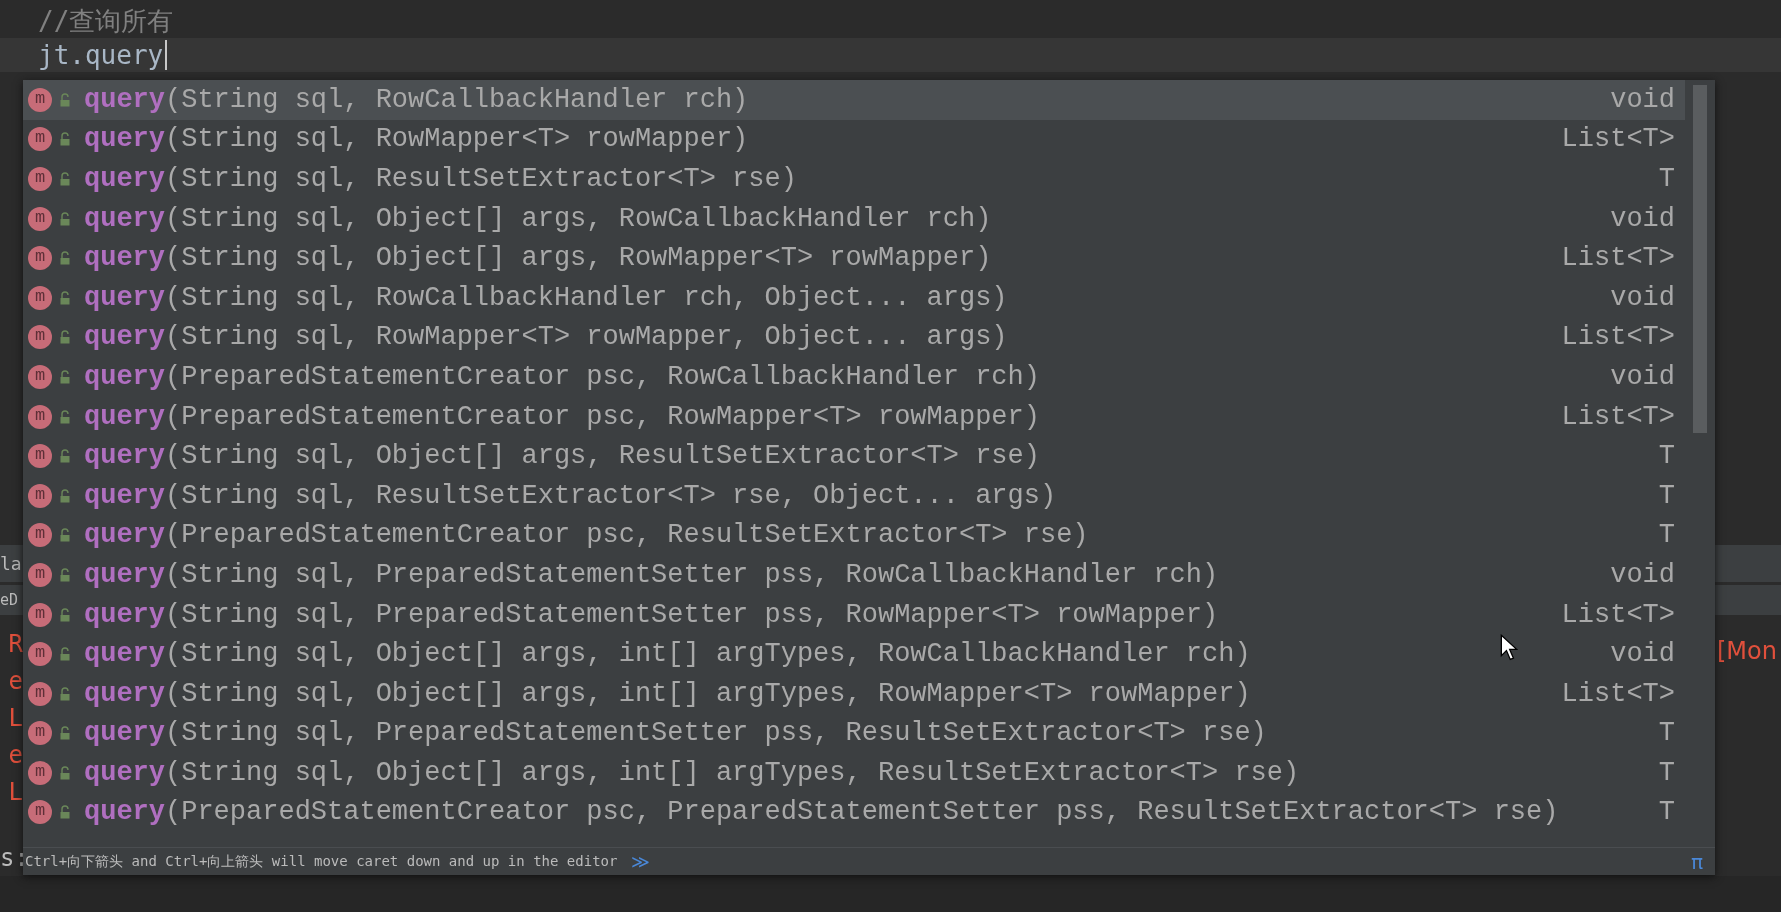 This screenshot has height=912, width=1781. I want to click on completion-item: m query(PreparedStatementCreator psc, RowMapper<T> rowMapper) List<T>, so click(854, 416).